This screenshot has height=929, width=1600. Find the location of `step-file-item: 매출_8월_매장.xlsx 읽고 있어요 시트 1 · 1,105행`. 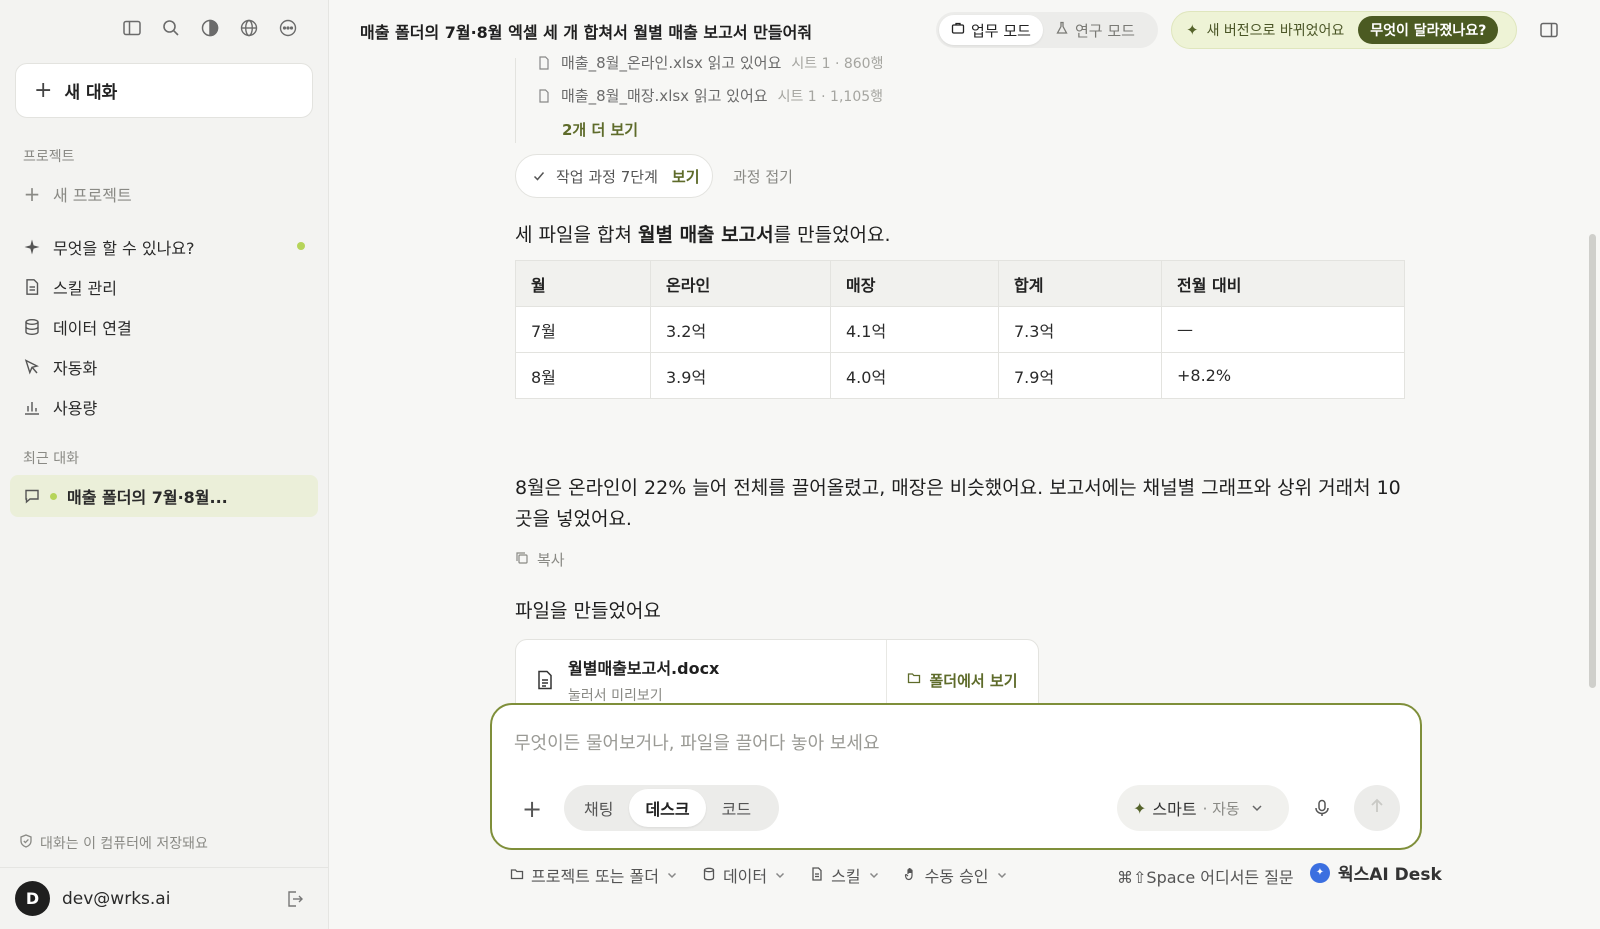

step-file-item: 매출_8월_매장.xlsx 읽고 있어요 시트 1 · 1,105행 is located at coordinates (710, 95).